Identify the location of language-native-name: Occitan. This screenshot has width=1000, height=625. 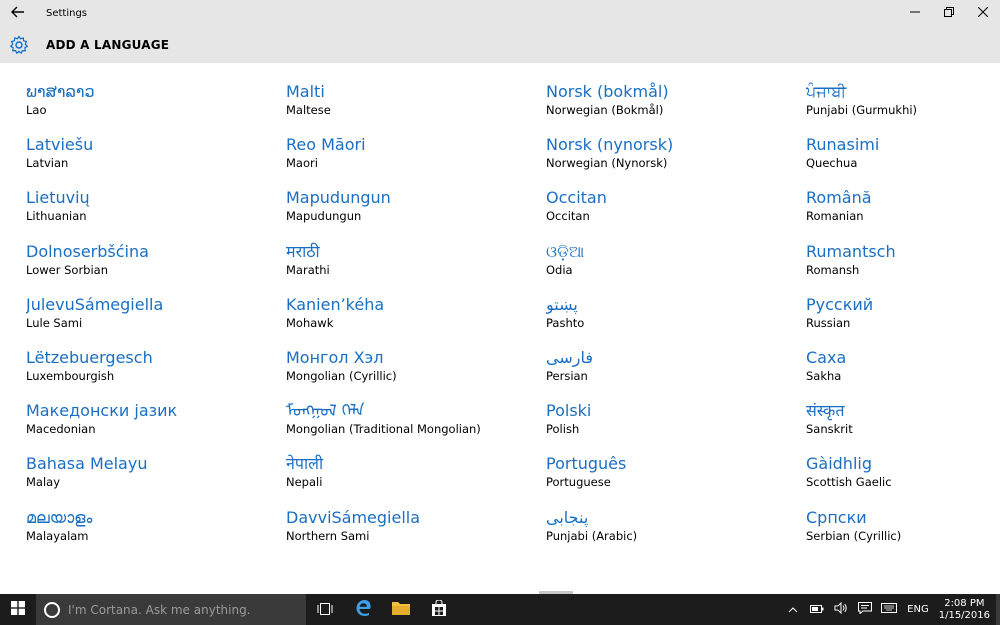
(576, 198).